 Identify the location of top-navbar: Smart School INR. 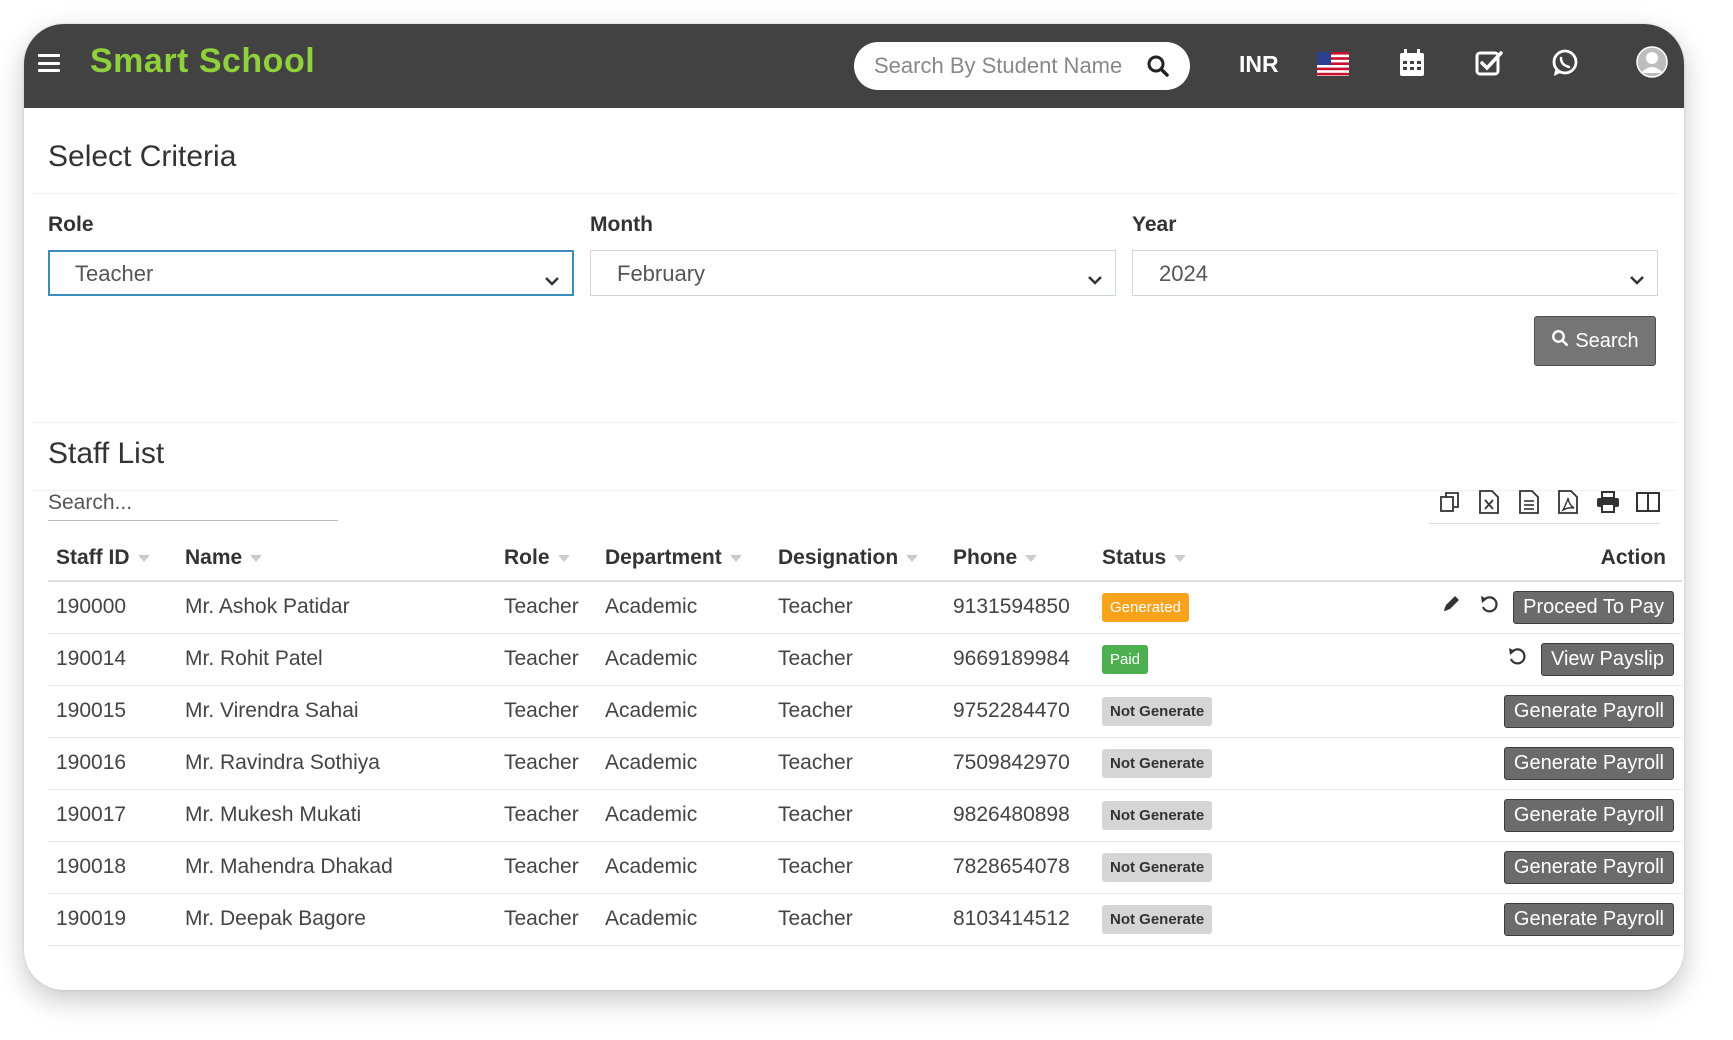
(854, 66).